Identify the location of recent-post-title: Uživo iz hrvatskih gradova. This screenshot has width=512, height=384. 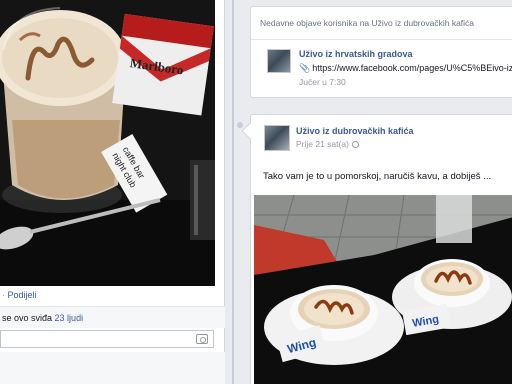
(356, 54).